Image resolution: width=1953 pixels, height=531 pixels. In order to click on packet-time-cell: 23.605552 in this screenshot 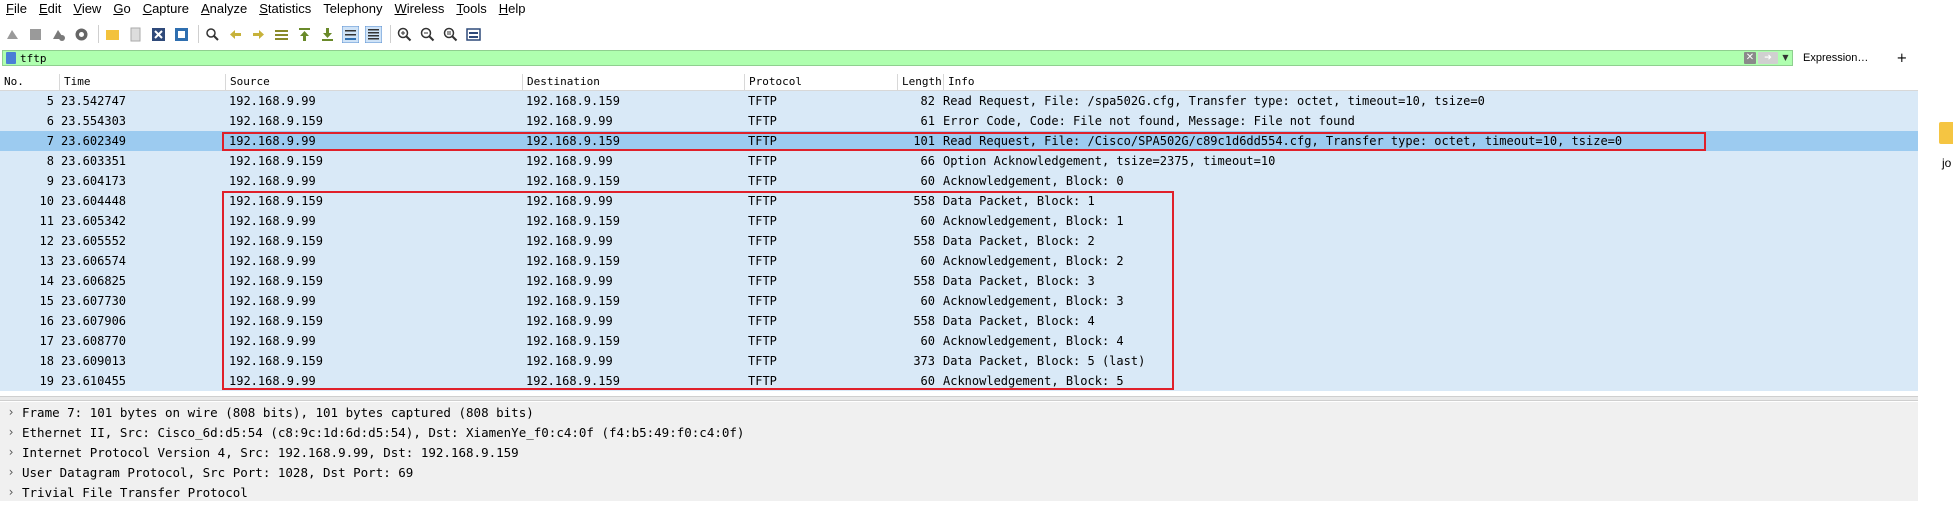, I will do `click(94, 241)`.